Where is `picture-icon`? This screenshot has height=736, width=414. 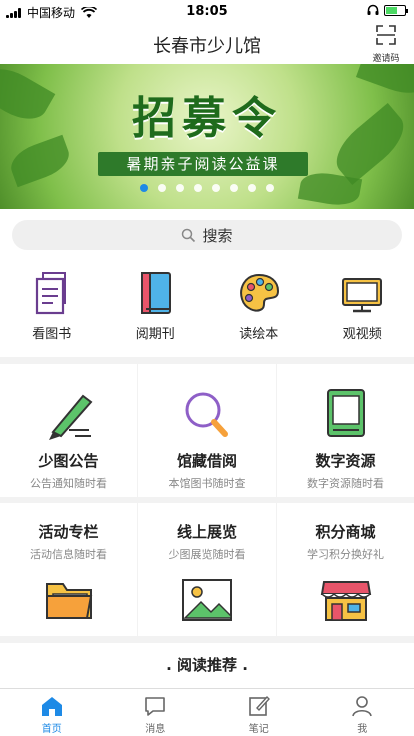
picture-icon is located at coordinates (207, 600).